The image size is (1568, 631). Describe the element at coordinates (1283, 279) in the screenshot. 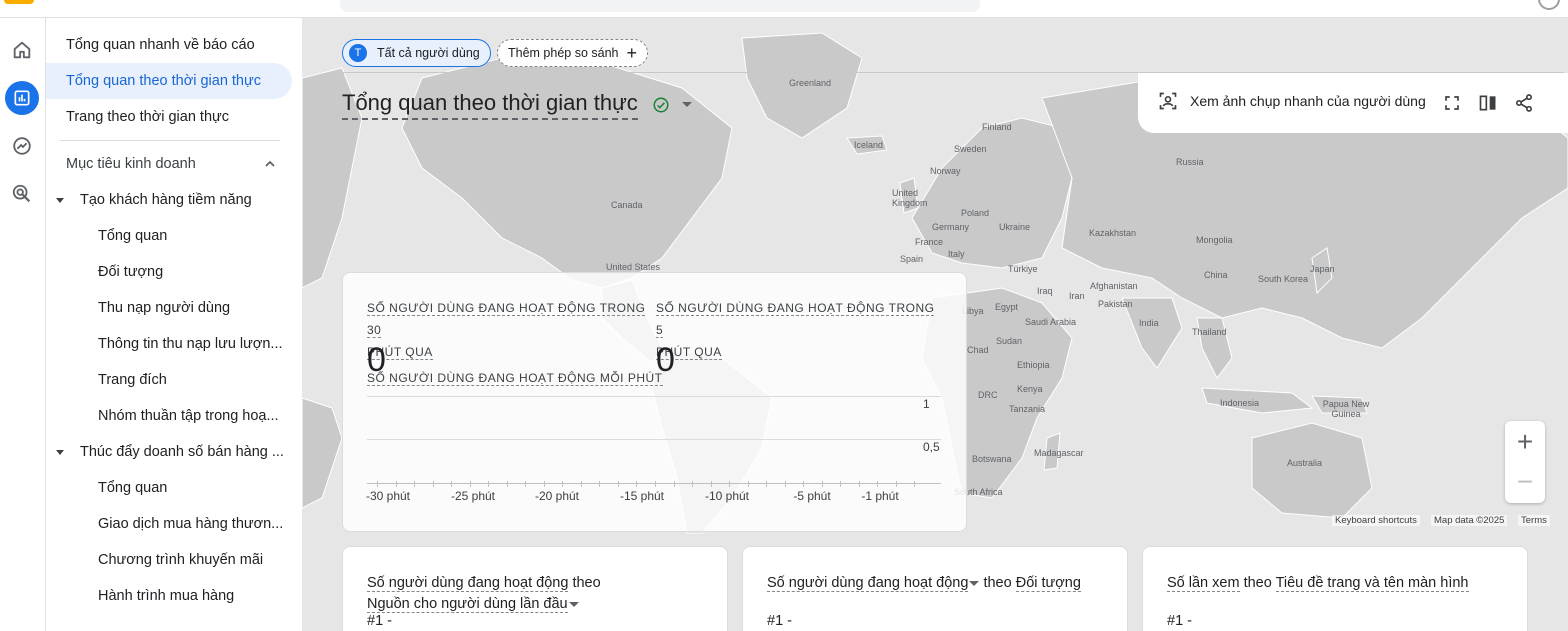

I see `map-label: South Korea` at that location.